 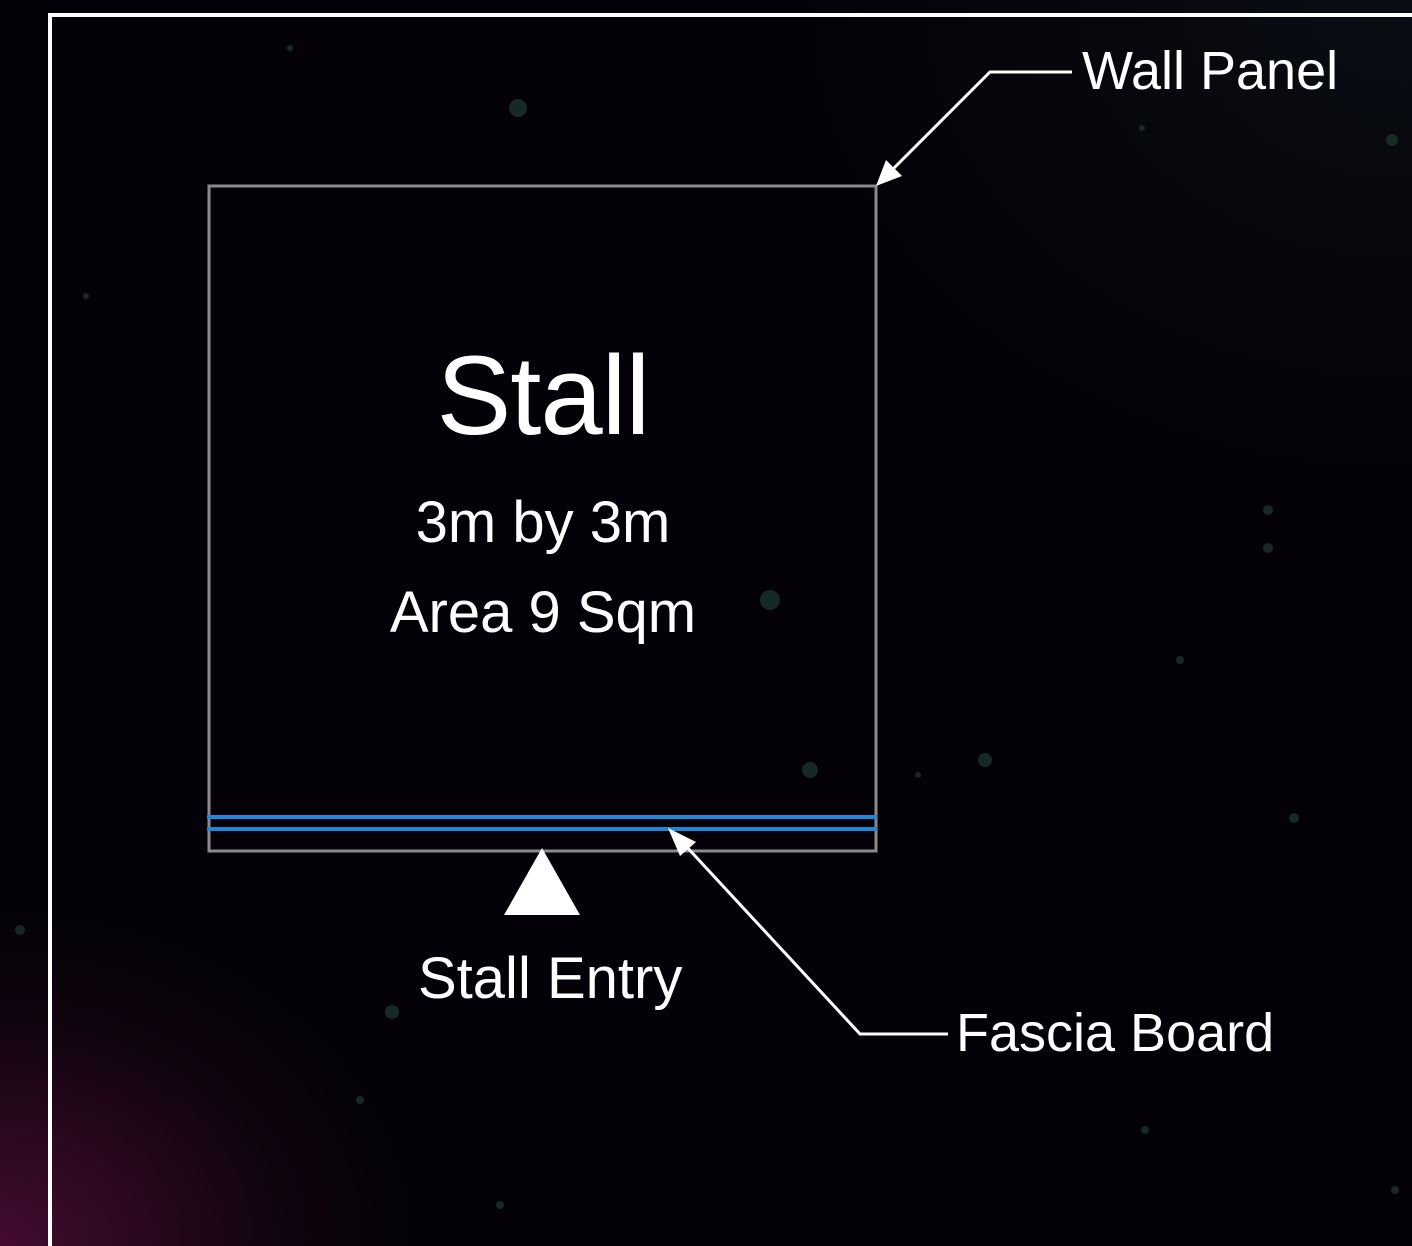 I want to click on stall-dimensions: 3m by 3m, so click(x=543, y=522).